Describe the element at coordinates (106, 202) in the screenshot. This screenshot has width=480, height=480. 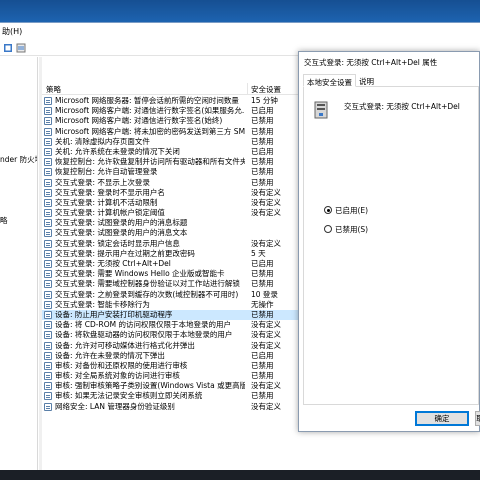
I see `policy-name: 交互式登录: 计算机不活动限制` at that location.